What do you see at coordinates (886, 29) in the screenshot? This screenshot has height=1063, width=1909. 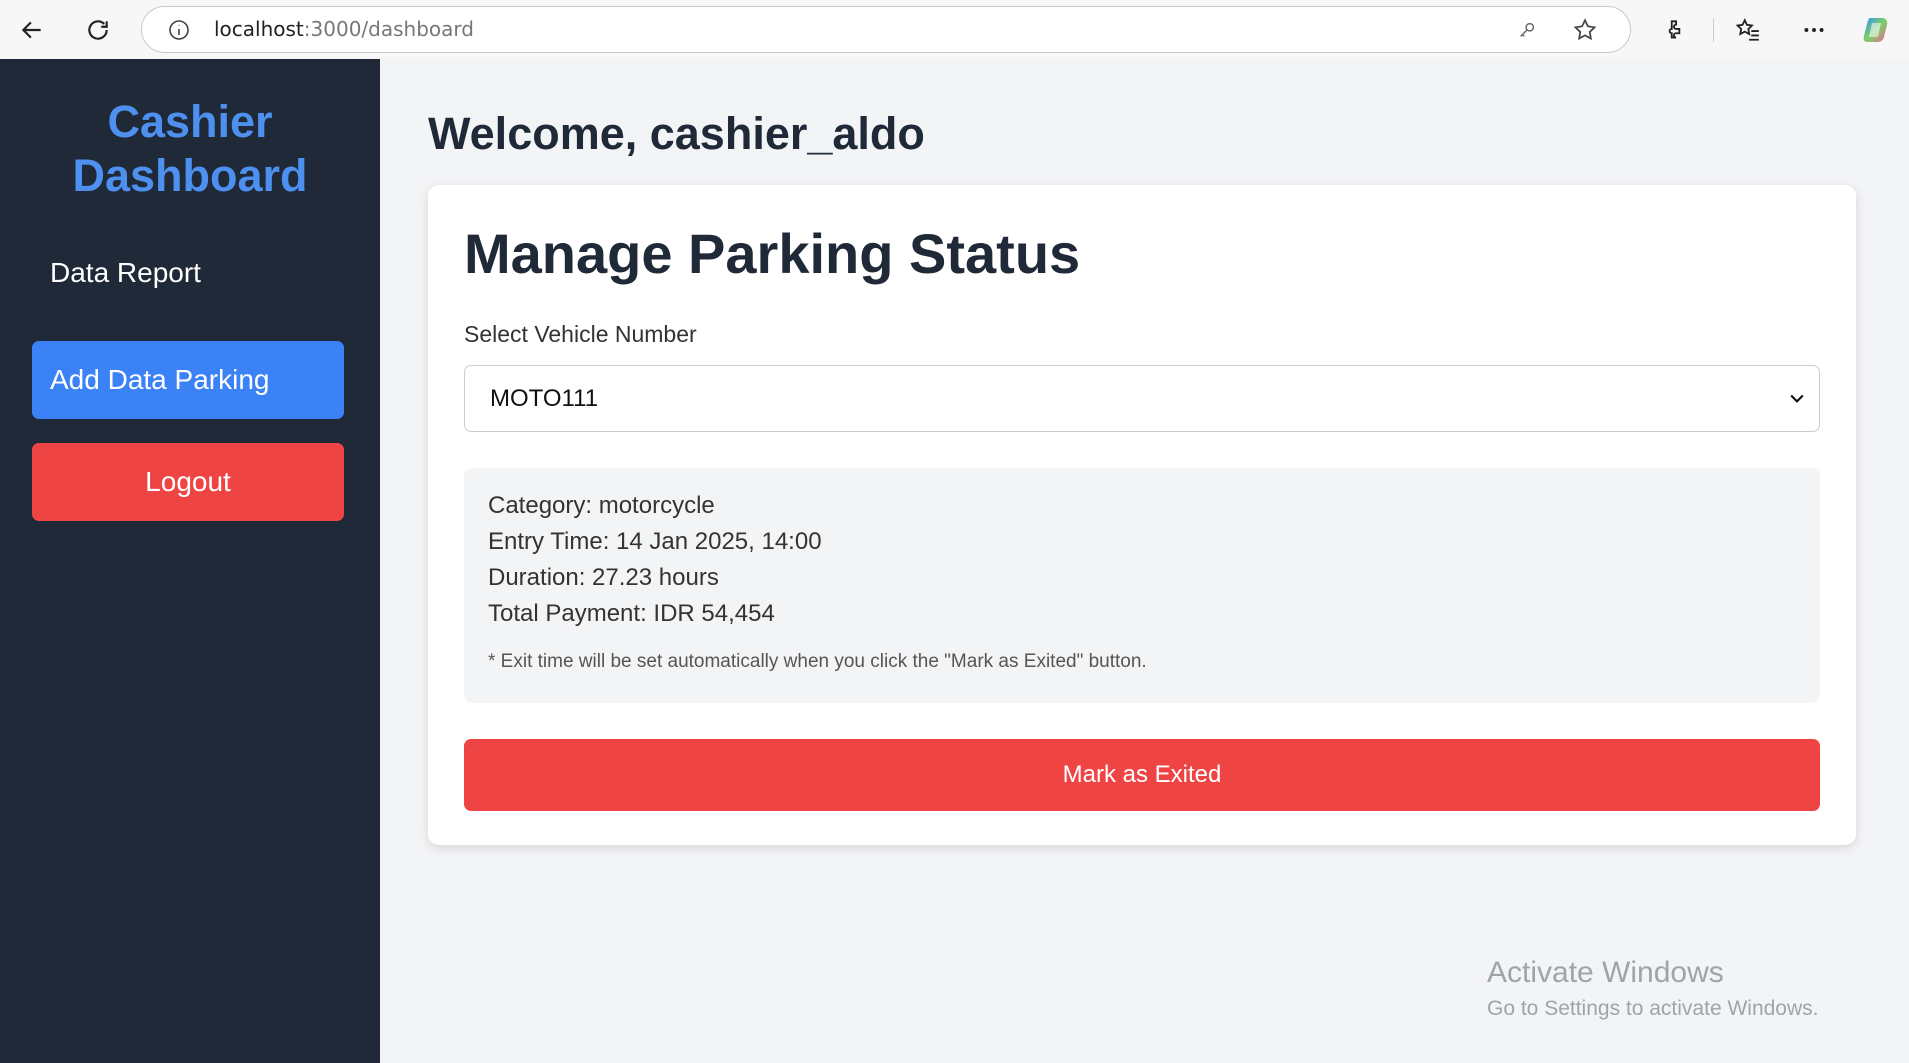 I see `address-bar: localhost:3000/dashboard` at bounding box center [886, 29].